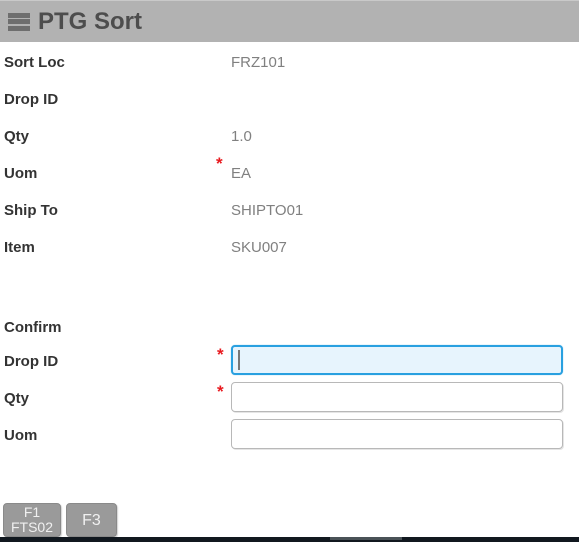 The height and width of the screenshot is (542, 579). I want to click on info-label-sort-loc: Sort Loc, so click(34, 62).